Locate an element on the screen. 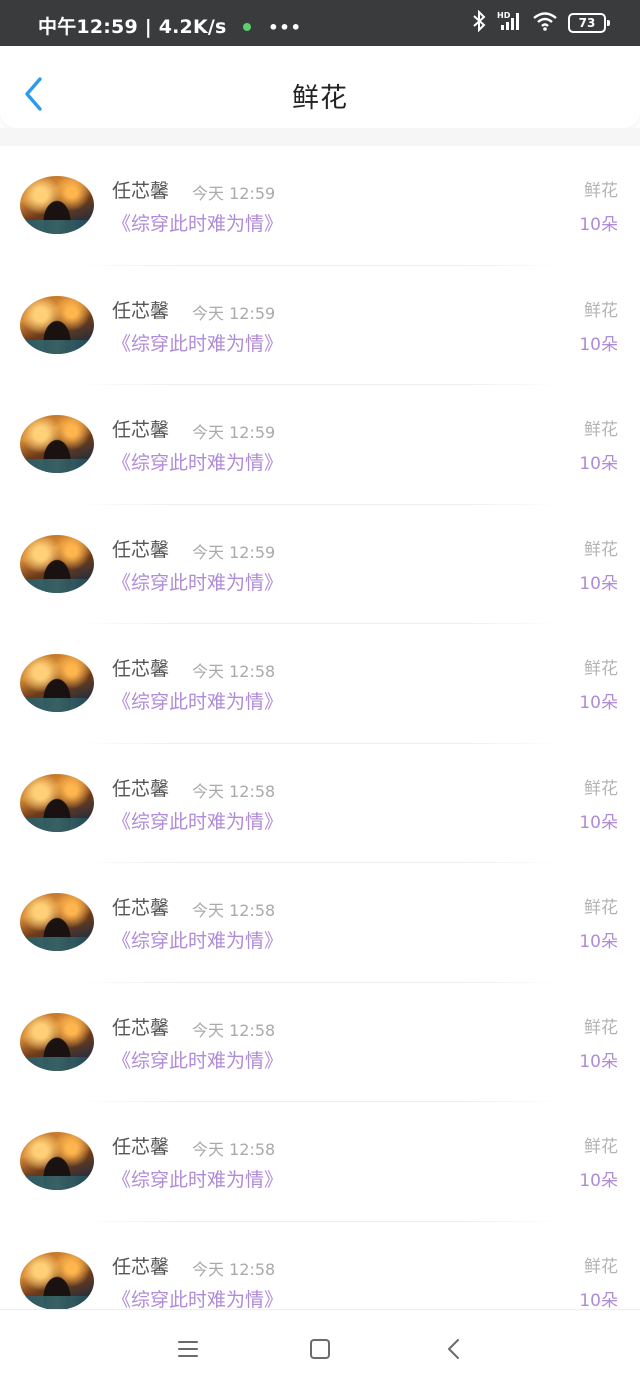 Image resolution: width=640 pixels, height=1387 pixels. back-triangle-icon is located at coordinates (453, 1349).